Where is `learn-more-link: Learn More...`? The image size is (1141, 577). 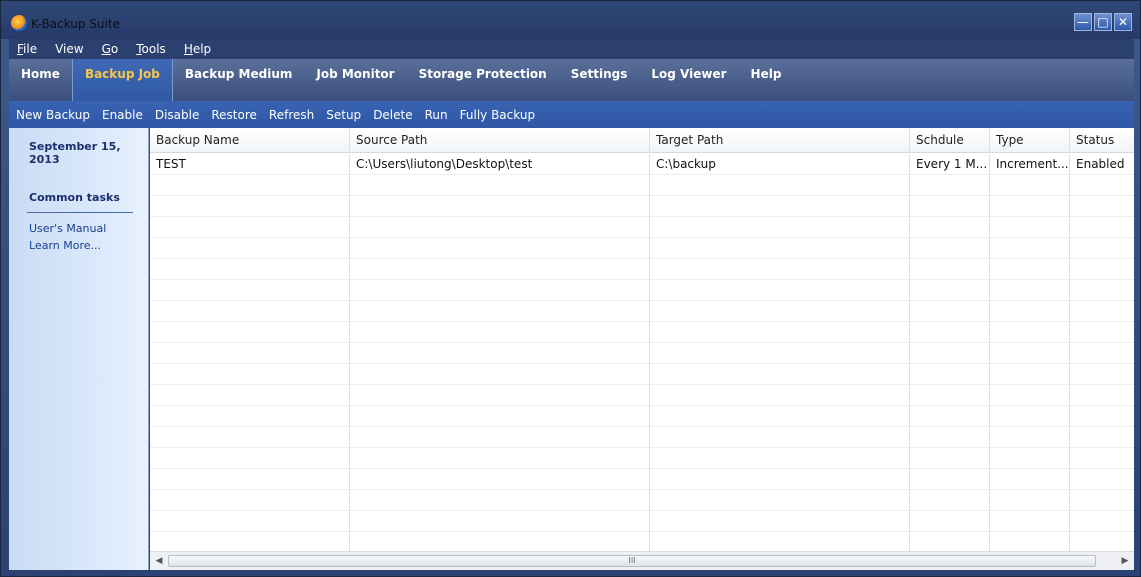 learn-more-link: Learn More... is located at coordinates (65, 245).